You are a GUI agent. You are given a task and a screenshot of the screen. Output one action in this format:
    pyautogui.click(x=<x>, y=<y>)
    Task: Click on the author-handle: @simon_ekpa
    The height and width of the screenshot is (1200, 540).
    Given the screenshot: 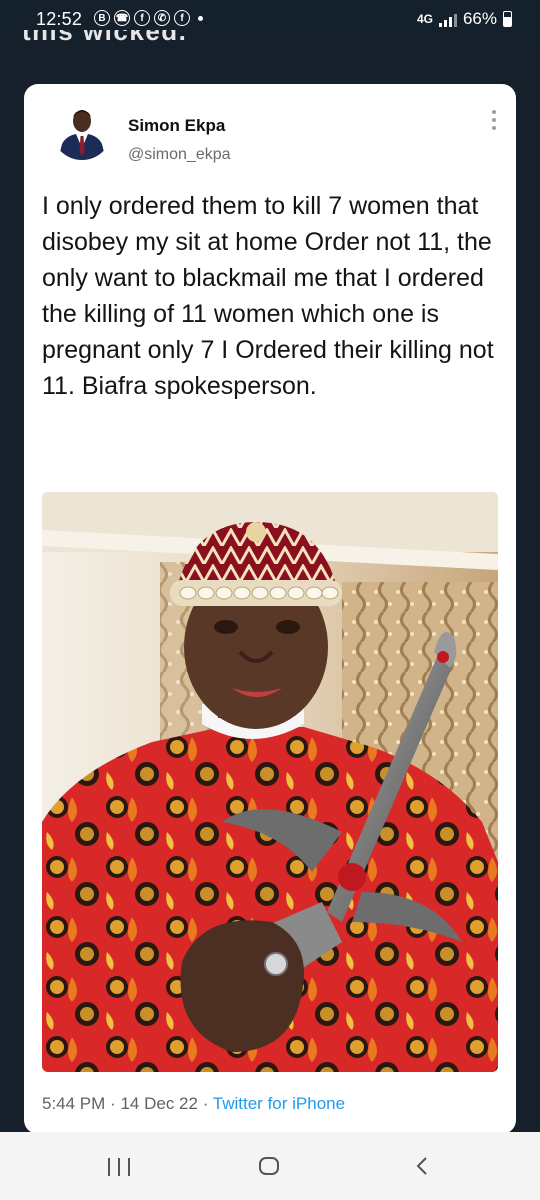 What is the action you would take?
    pyautogui.click(x=179, y=155)
    